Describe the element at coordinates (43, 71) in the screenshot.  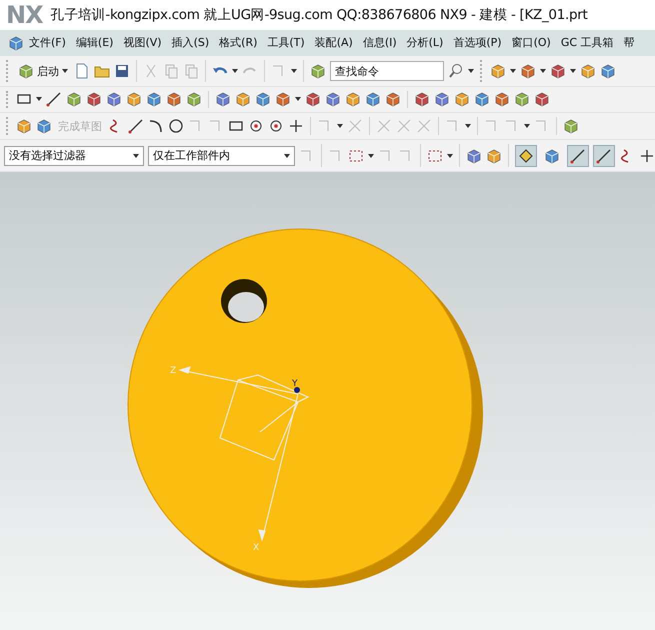
I see `start-button: 启动` at that location.